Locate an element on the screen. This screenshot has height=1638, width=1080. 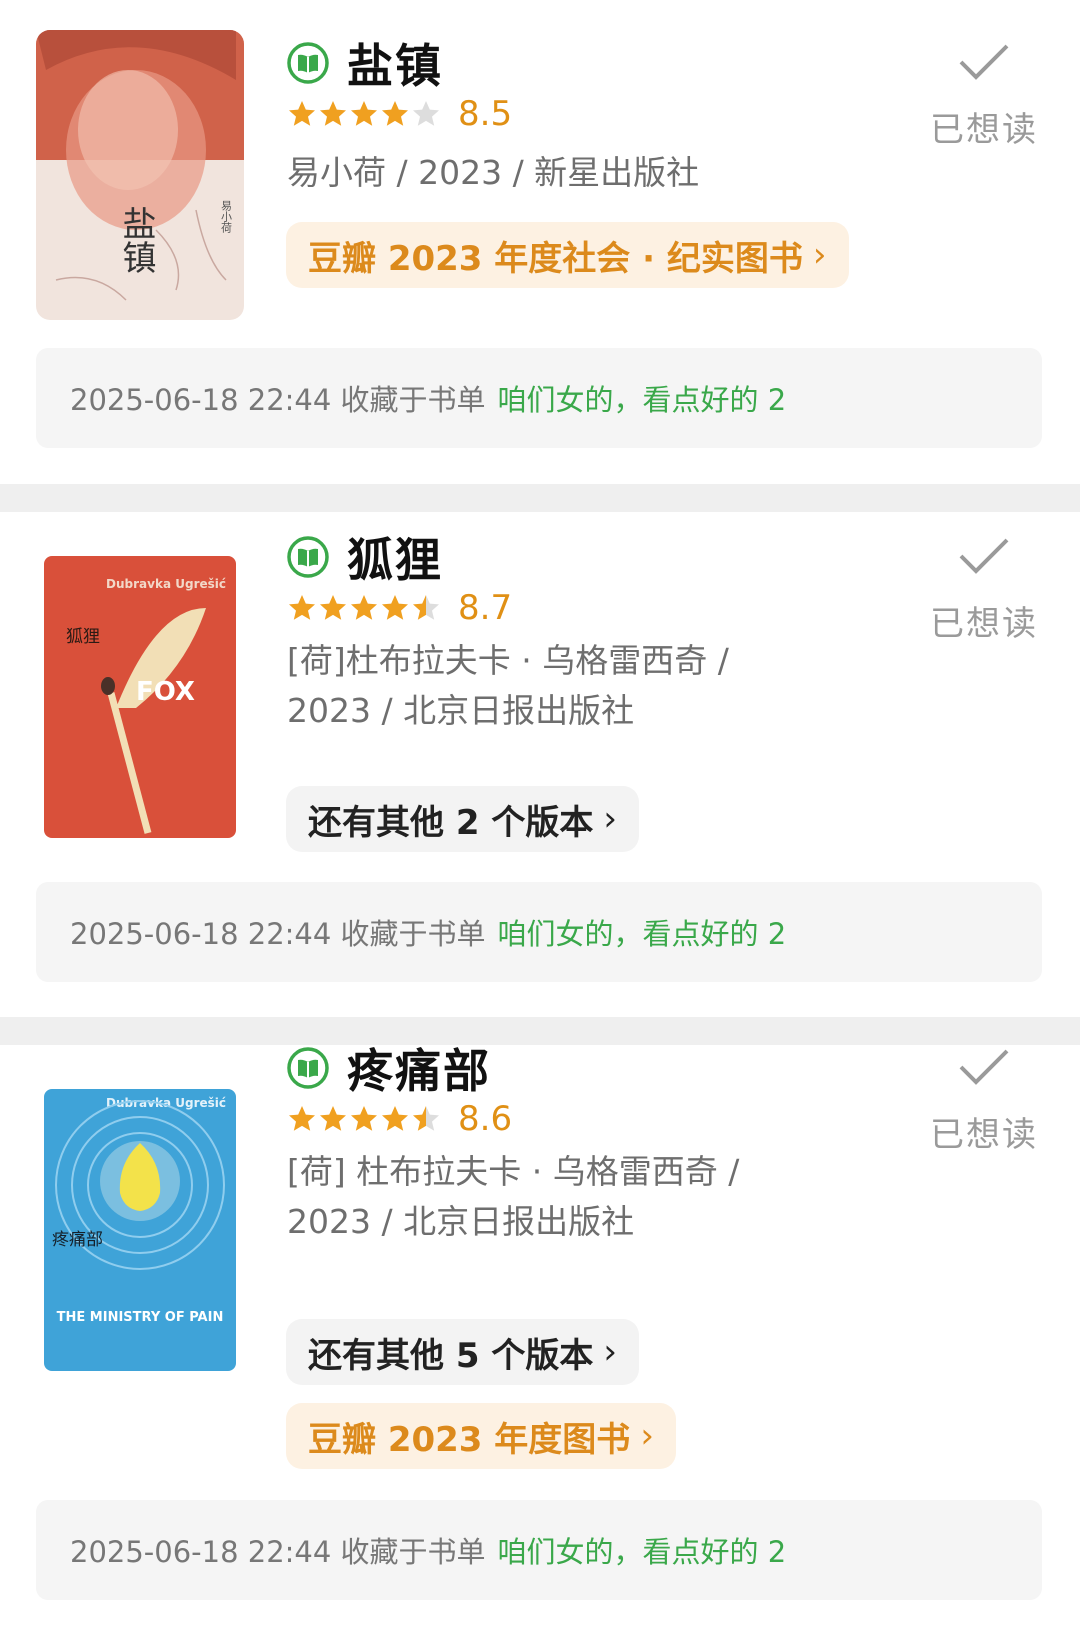
rating-score: 8.6 is located at coordinates (485, 1119).